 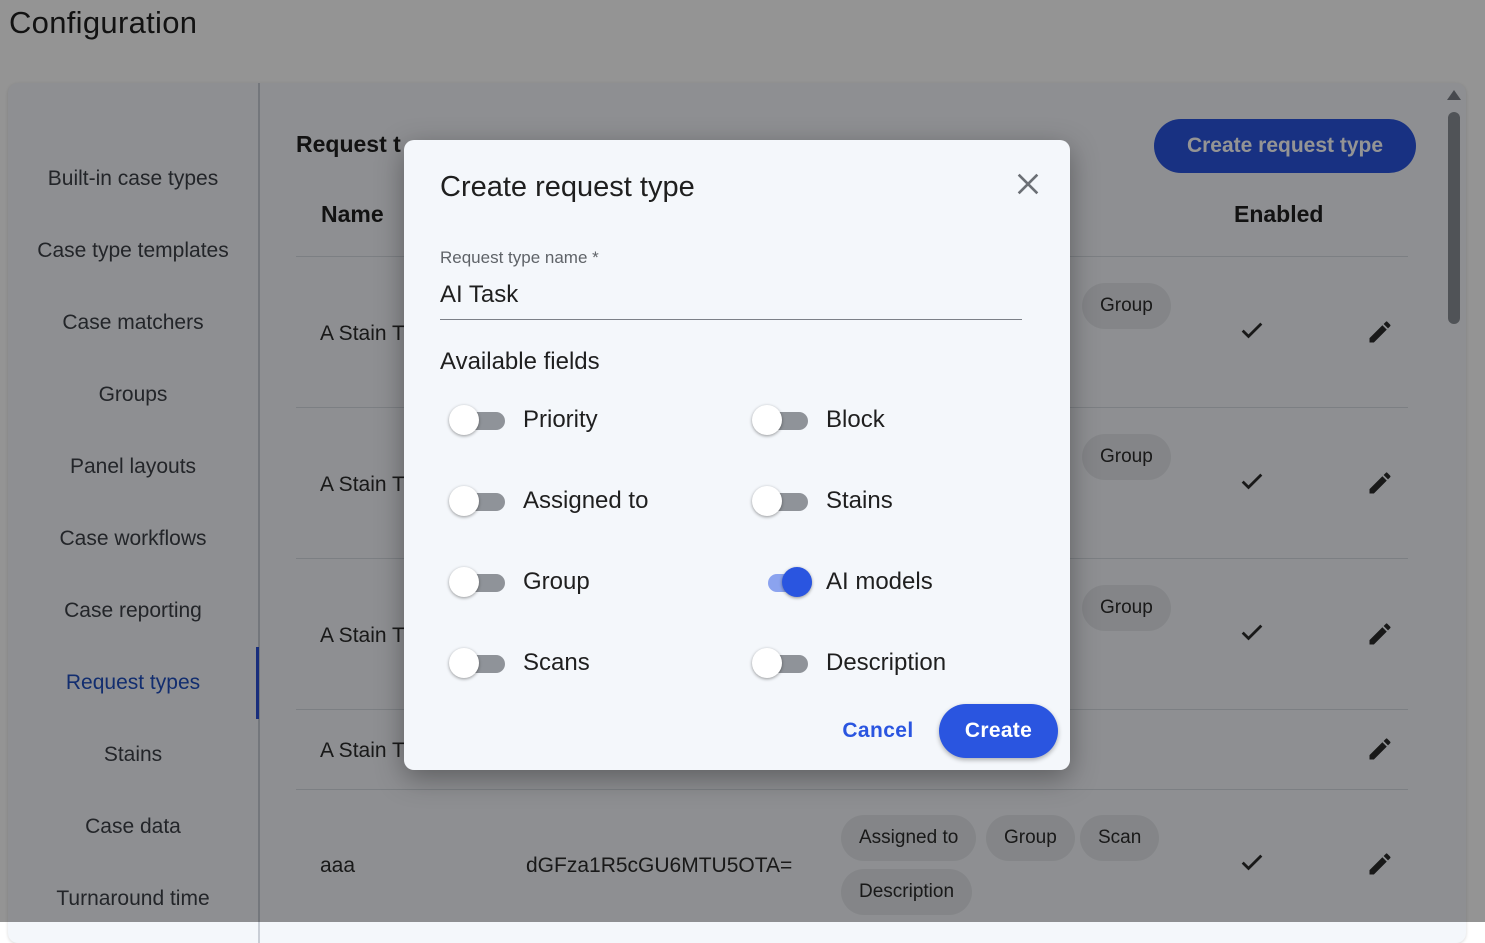 What do you see at coordinates (479, 295) in the screenshot?
I see `request-type-name-input: AI Task` at bounding box center [479, 295].